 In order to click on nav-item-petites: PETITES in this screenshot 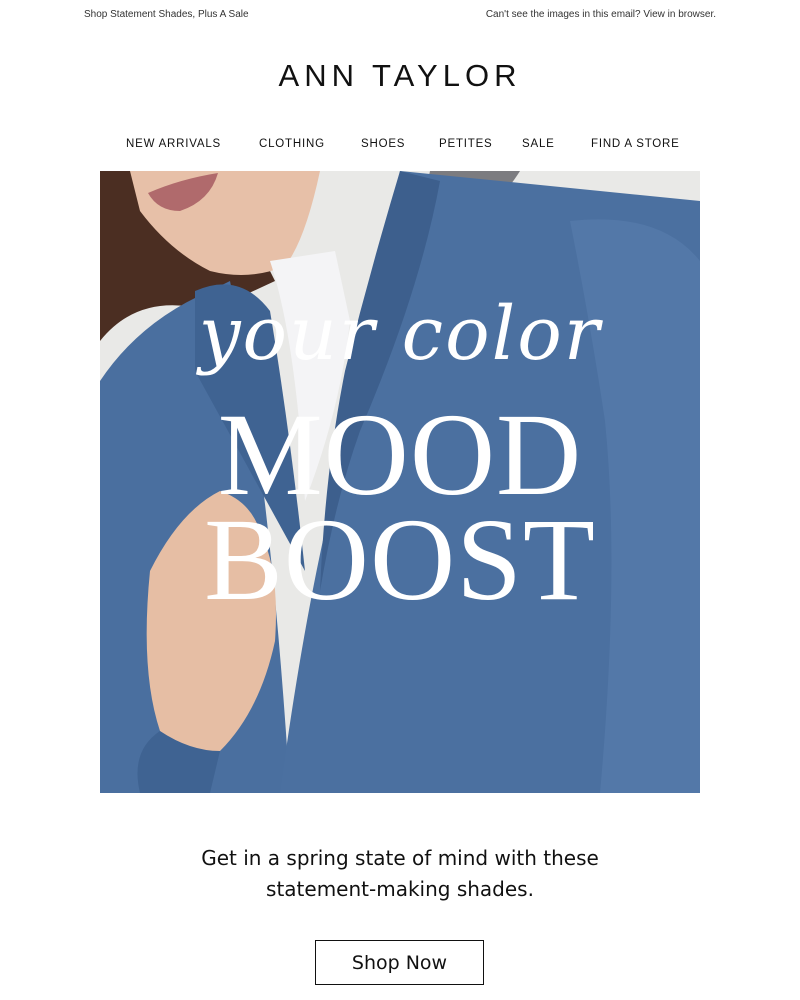, I will do `click(466, 144)`.